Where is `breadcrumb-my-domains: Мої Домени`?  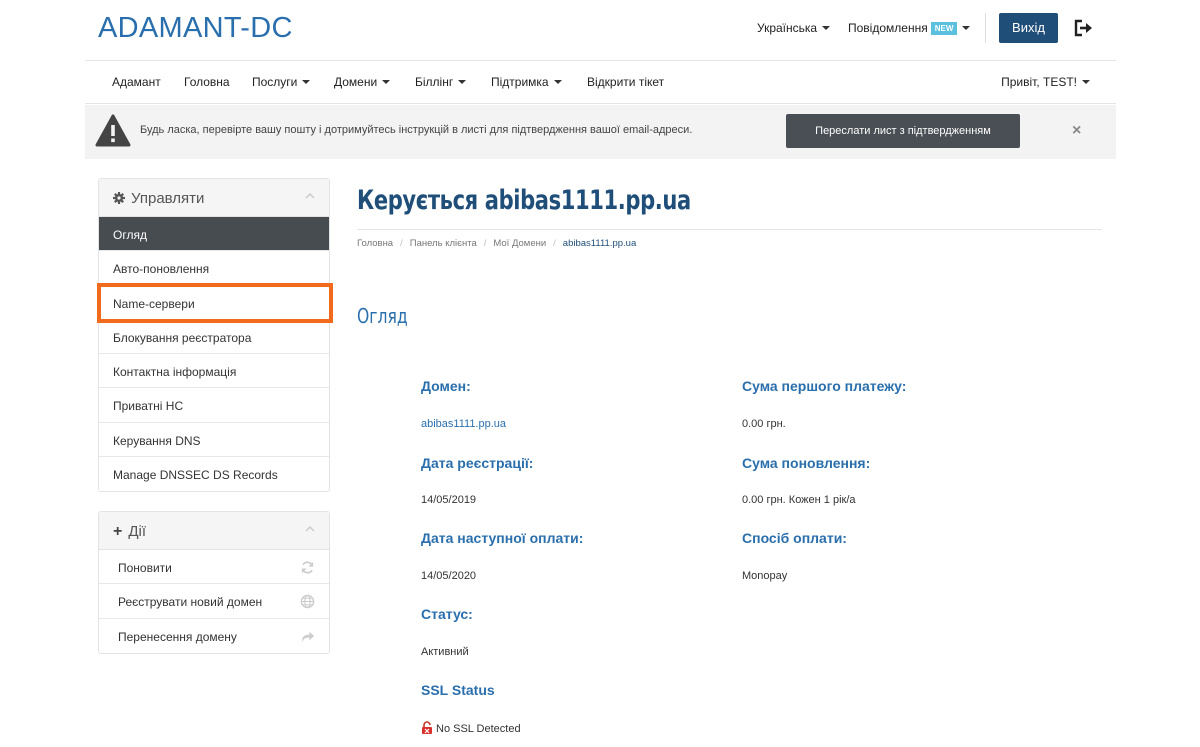 breadcrumb-my-domains: Мої Домени is located at coordinates (519, 243).